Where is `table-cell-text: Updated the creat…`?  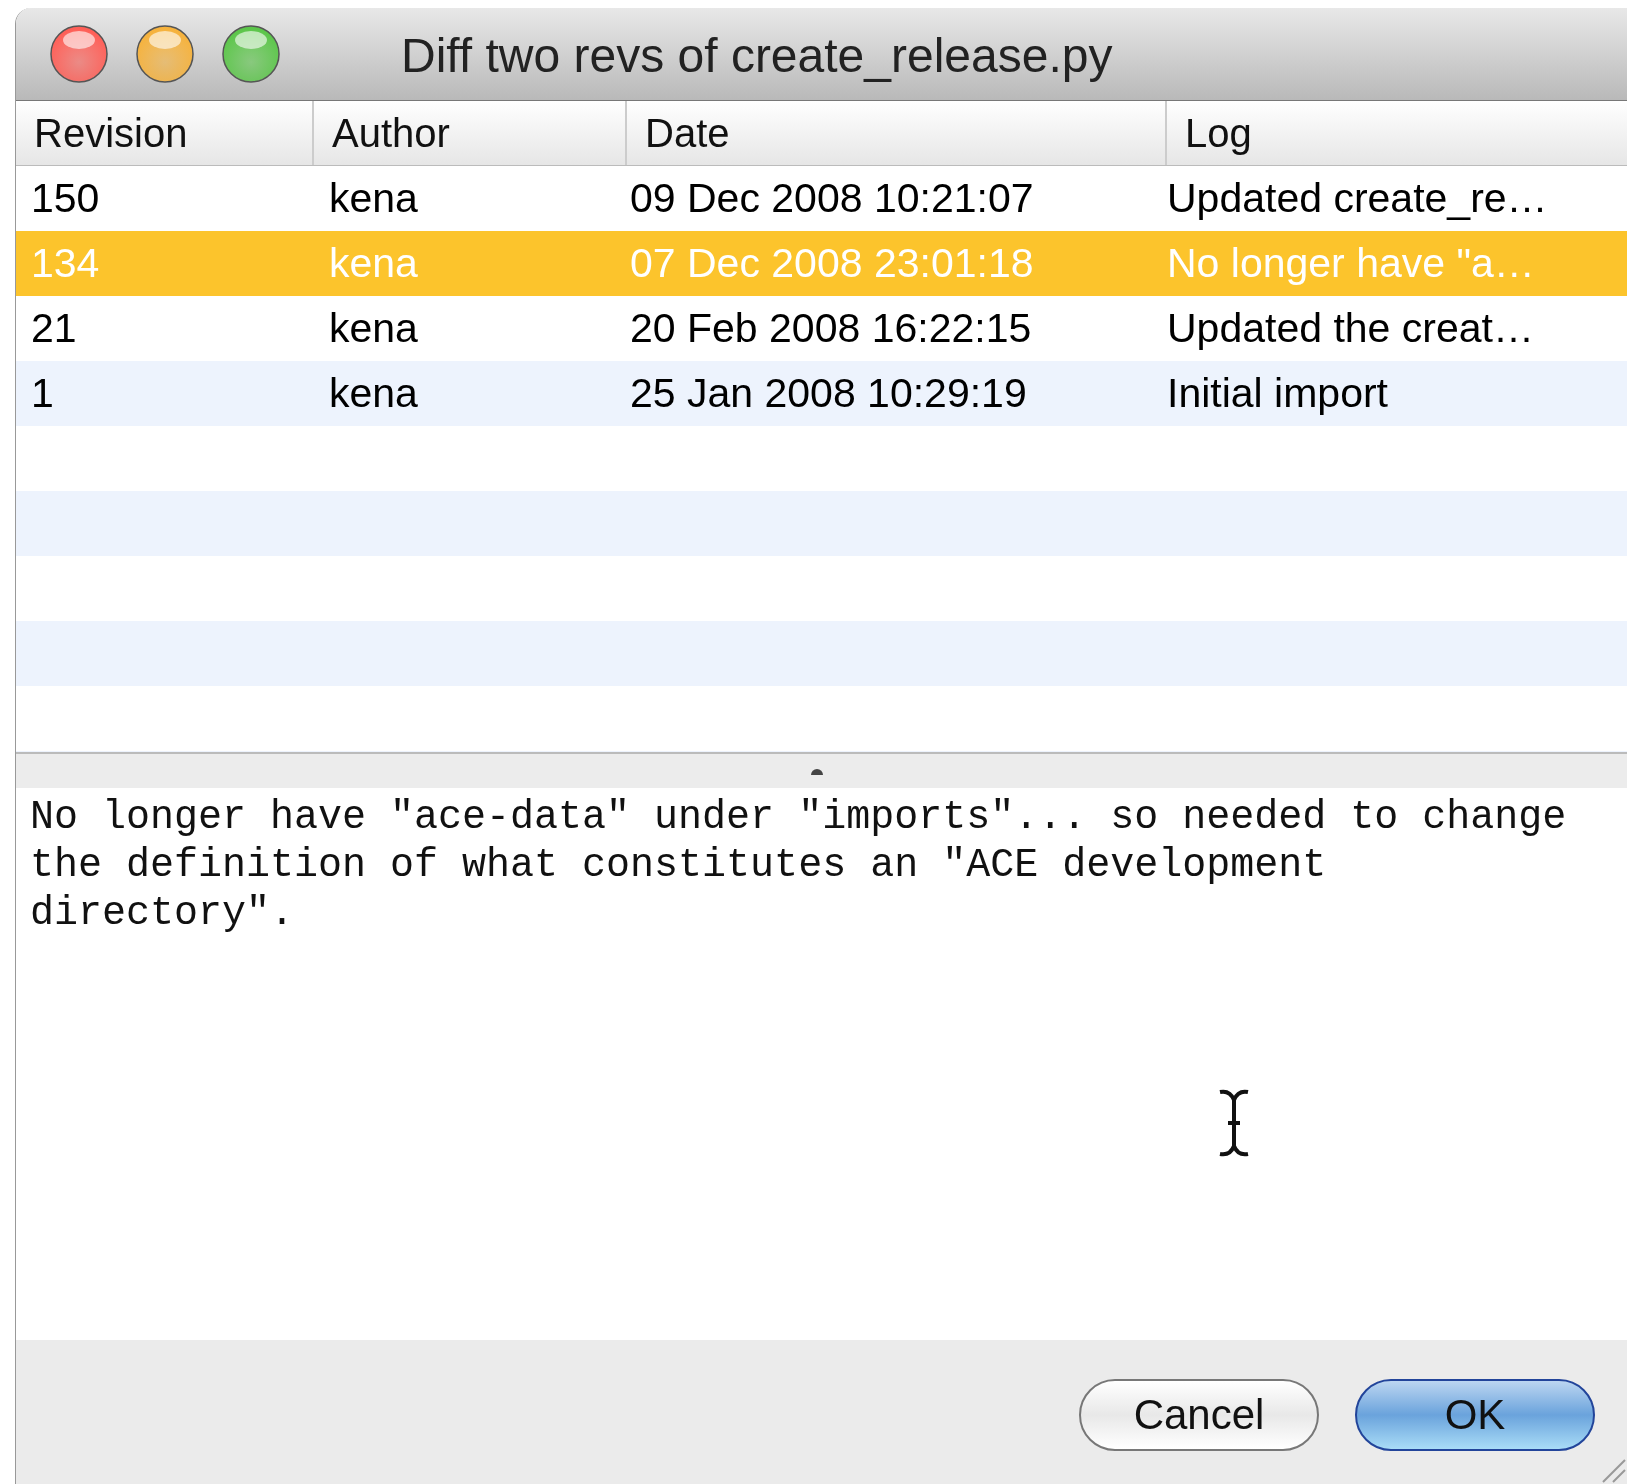 table-cell-text: Updated the creat… is located at coordinates (1351, 328).